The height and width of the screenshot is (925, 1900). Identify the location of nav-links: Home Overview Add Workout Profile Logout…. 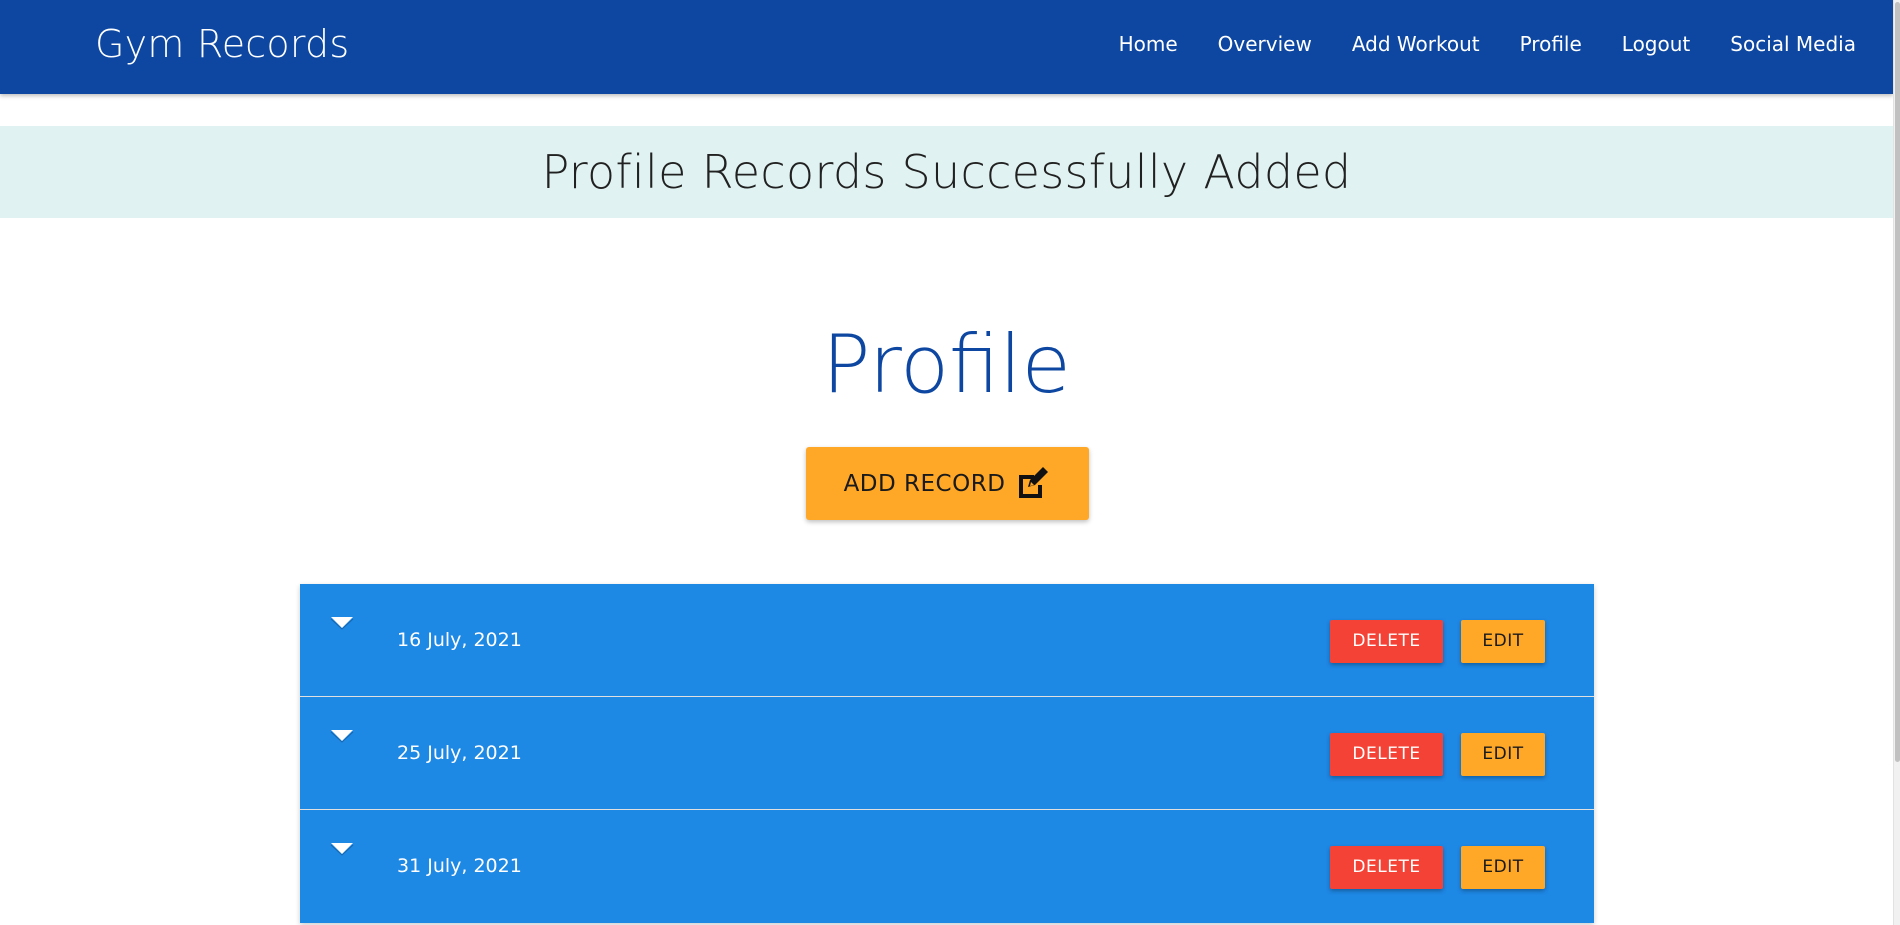
(1487, 44).